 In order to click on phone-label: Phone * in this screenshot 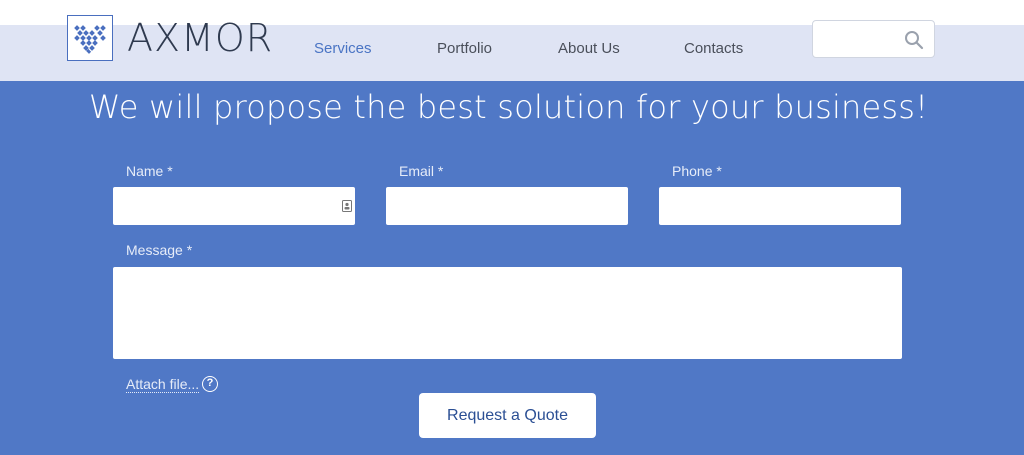, I will do `click(697, 171)`.